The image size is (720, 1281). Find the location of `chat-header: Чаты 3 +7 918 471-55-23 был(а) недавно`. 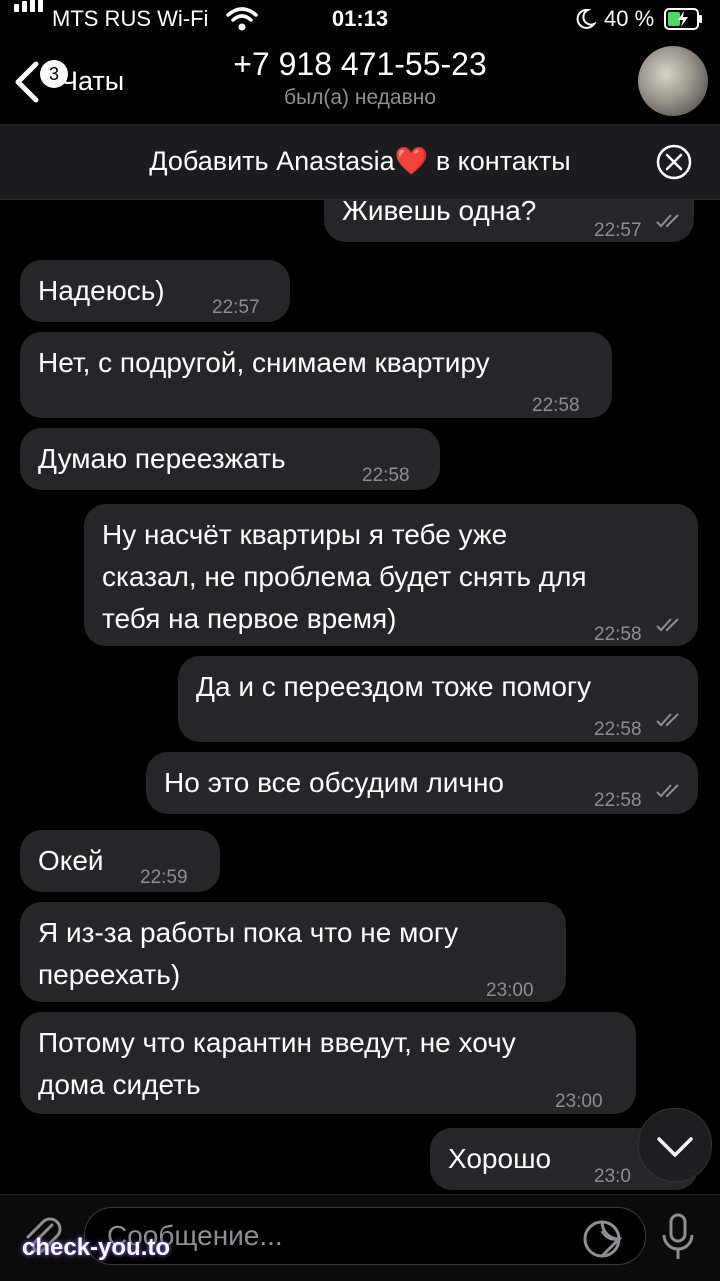

chat-header: Чаты 3 +7 918 471-55-23 был(а) недавно is located at coordinates (360, 82).